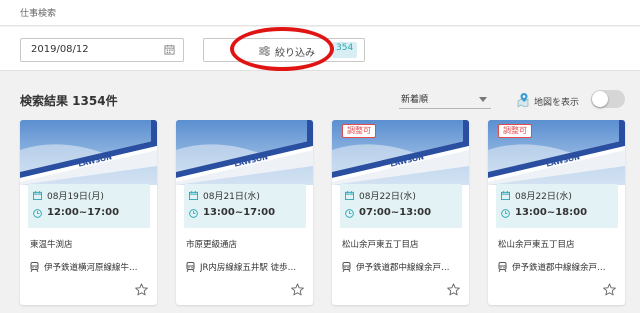 The image size is (640, 313). I want to click on map-pin-icon, so click(523, 100).